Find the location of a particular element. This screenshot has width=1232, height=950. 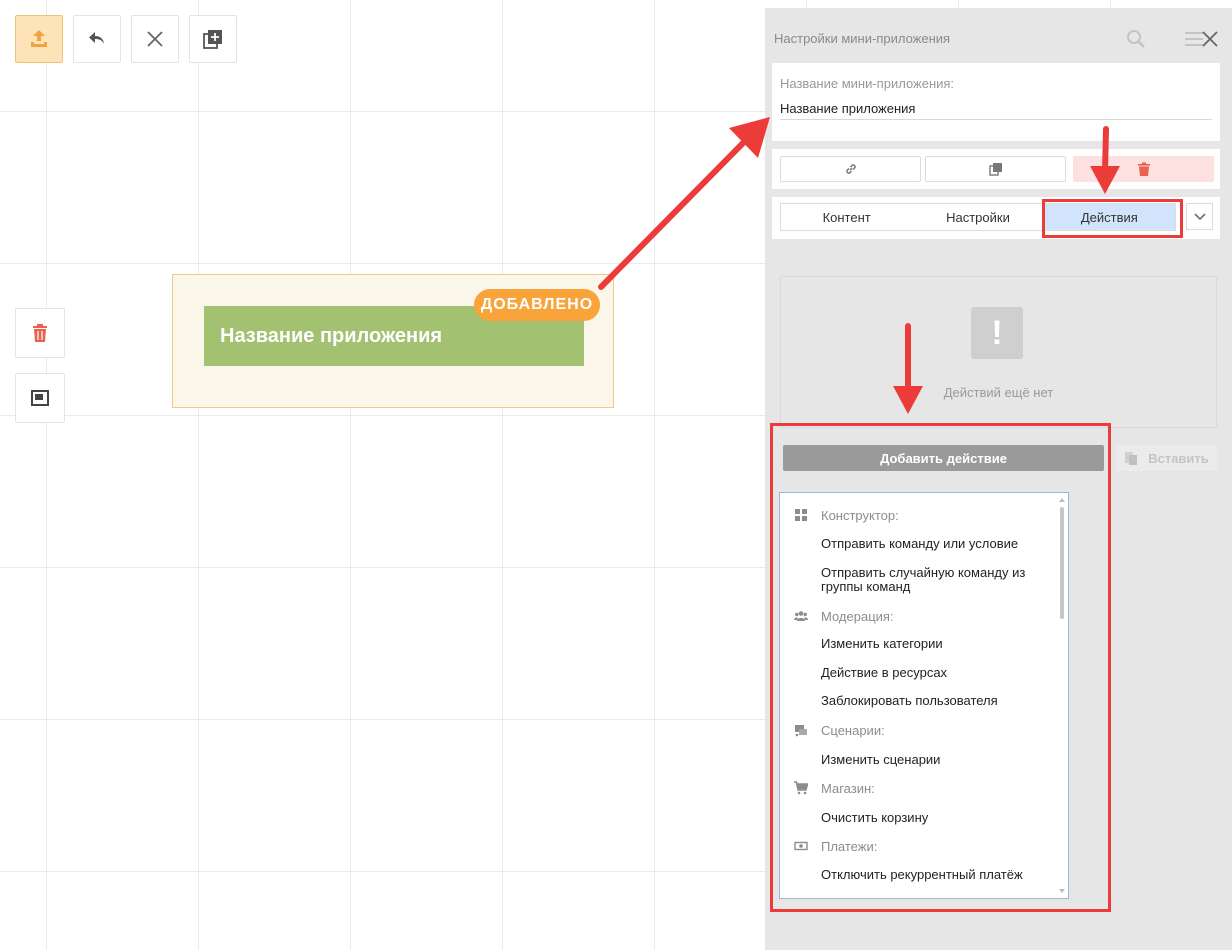

undo-icon is located at coordinates (96, 38).